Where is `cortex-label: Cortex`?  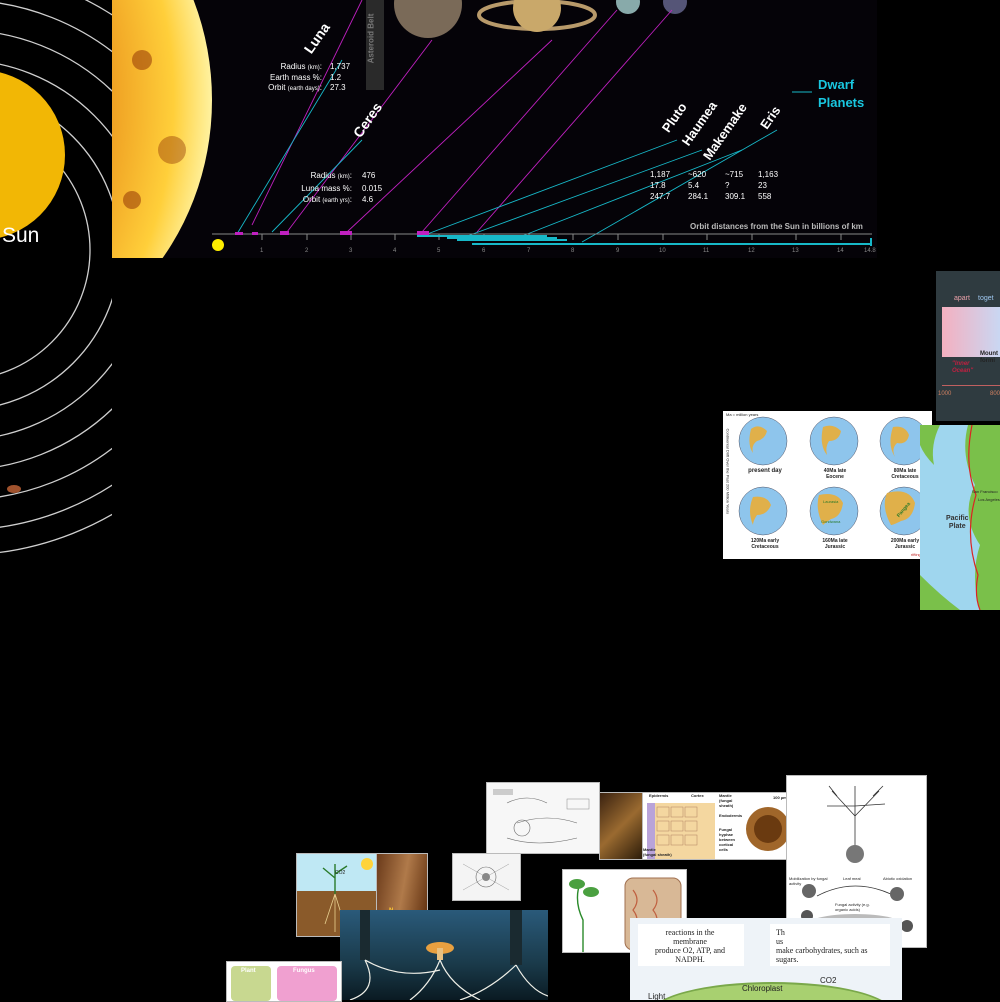
cortex-label: Cortex is located at coordinates (697, 795).